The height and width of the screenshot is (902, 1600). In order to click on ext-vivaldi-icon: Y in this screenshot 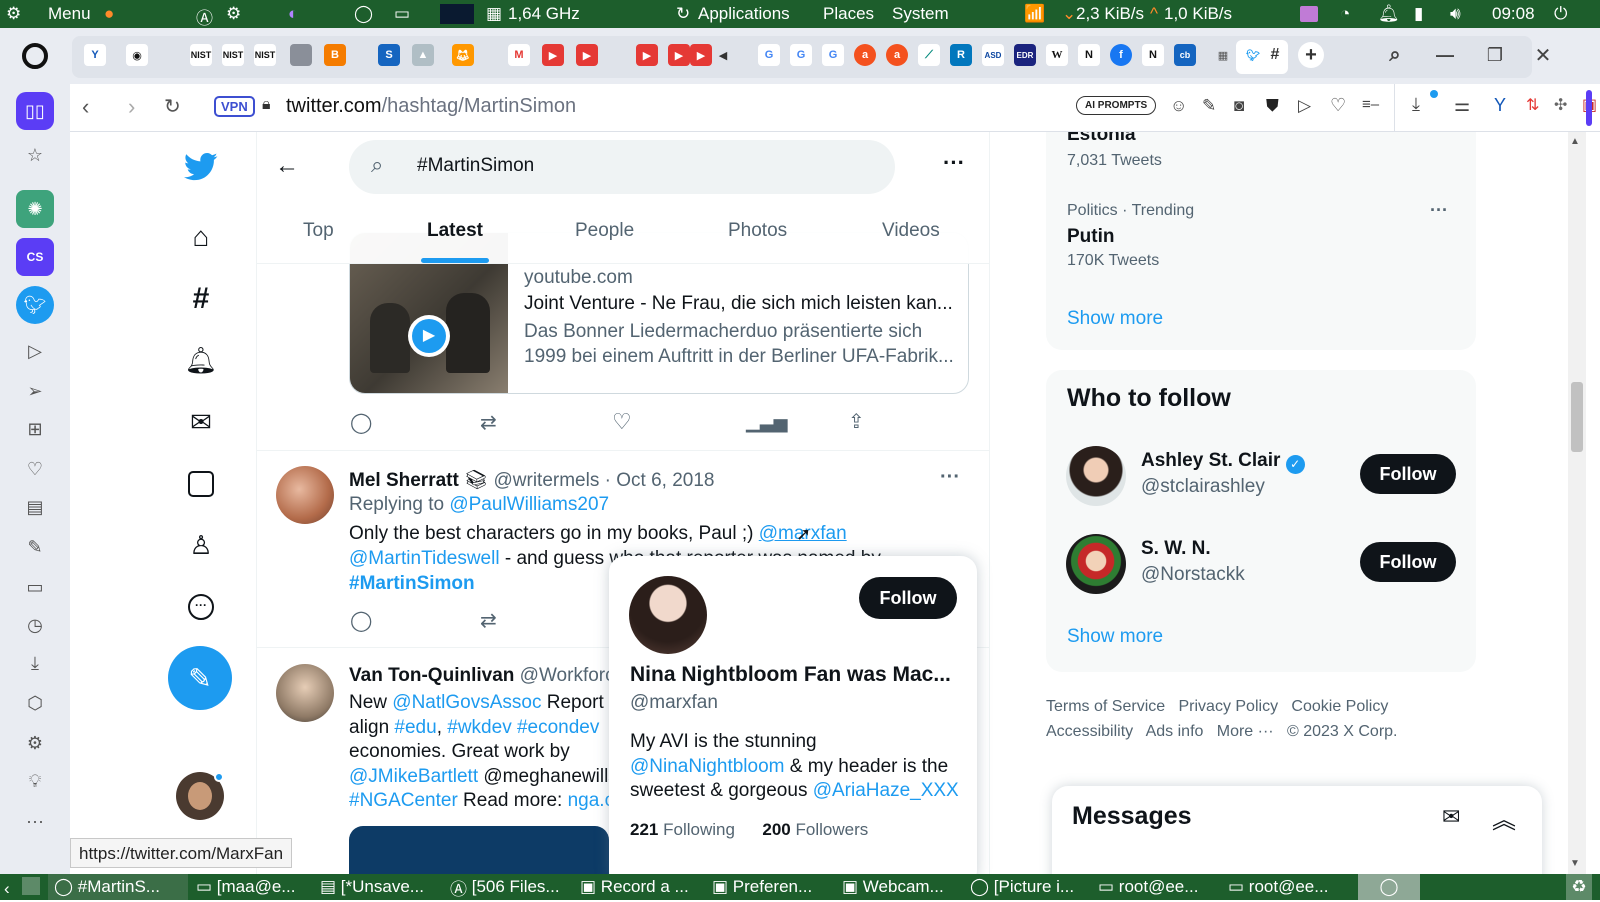, I will do `click(1500, 105)`.